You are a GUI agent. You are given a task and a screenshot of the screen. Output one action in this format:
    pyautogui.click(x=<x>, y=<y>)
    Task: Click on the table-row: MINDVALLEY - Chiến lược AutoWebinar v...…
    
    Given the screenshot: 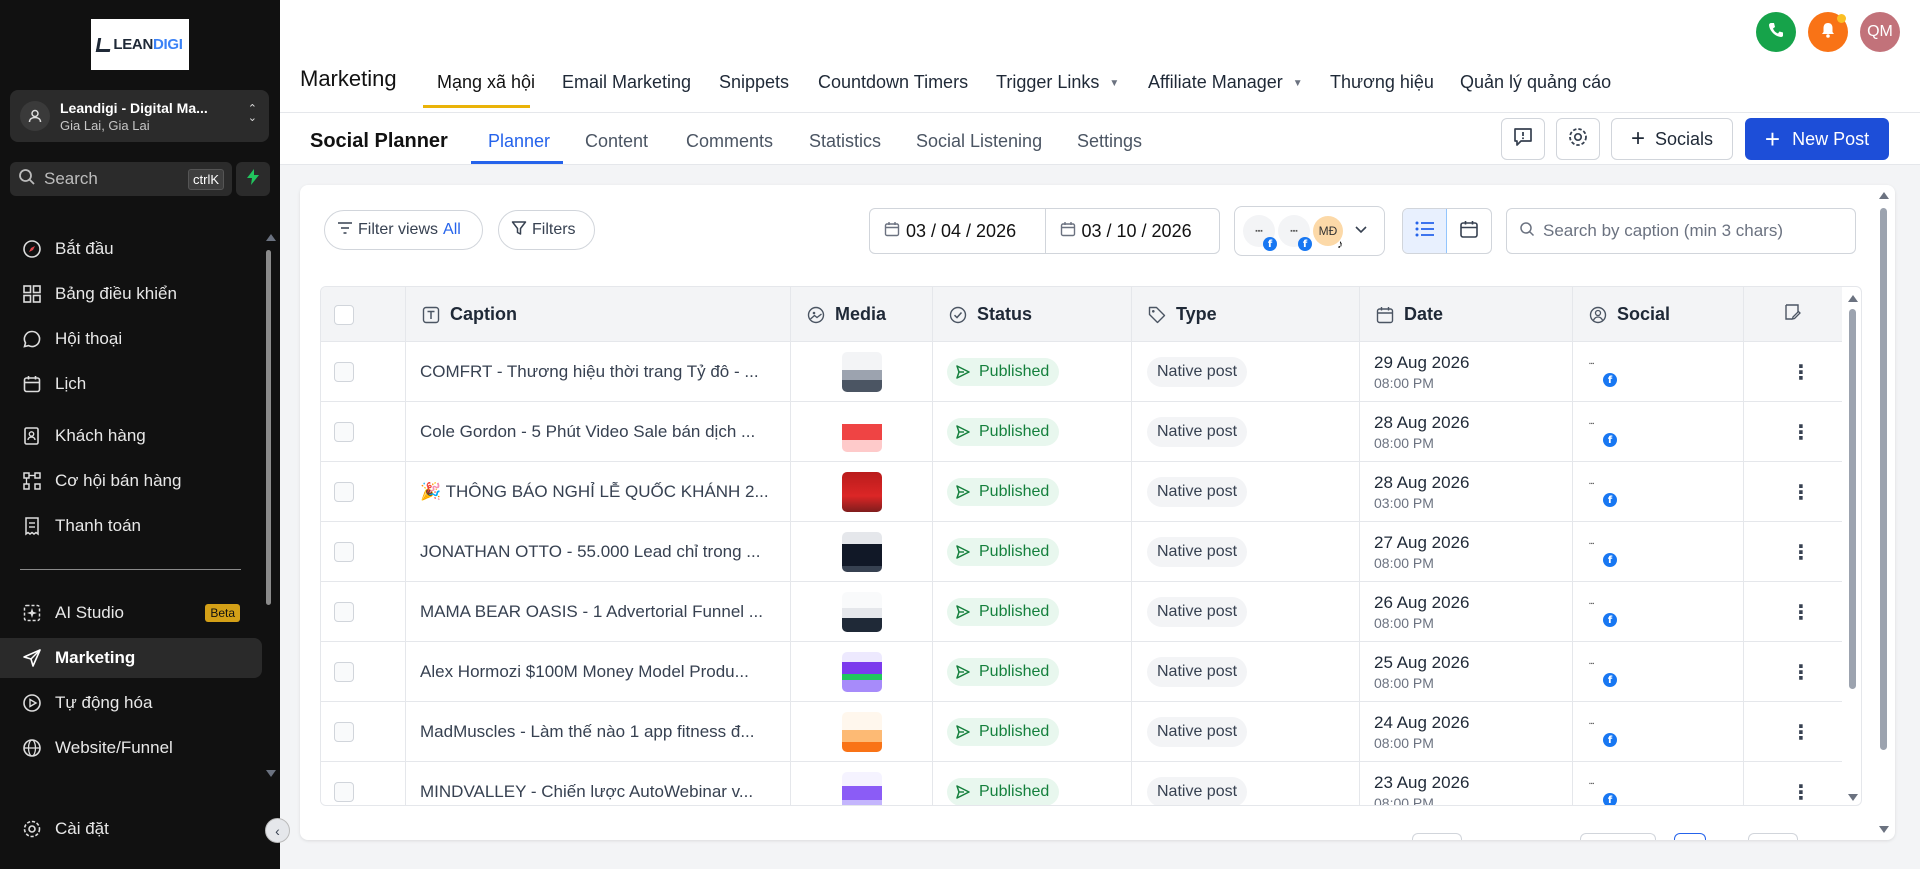 What is the action you would take?
    pyautogui.click(x=1081, y=783)
    